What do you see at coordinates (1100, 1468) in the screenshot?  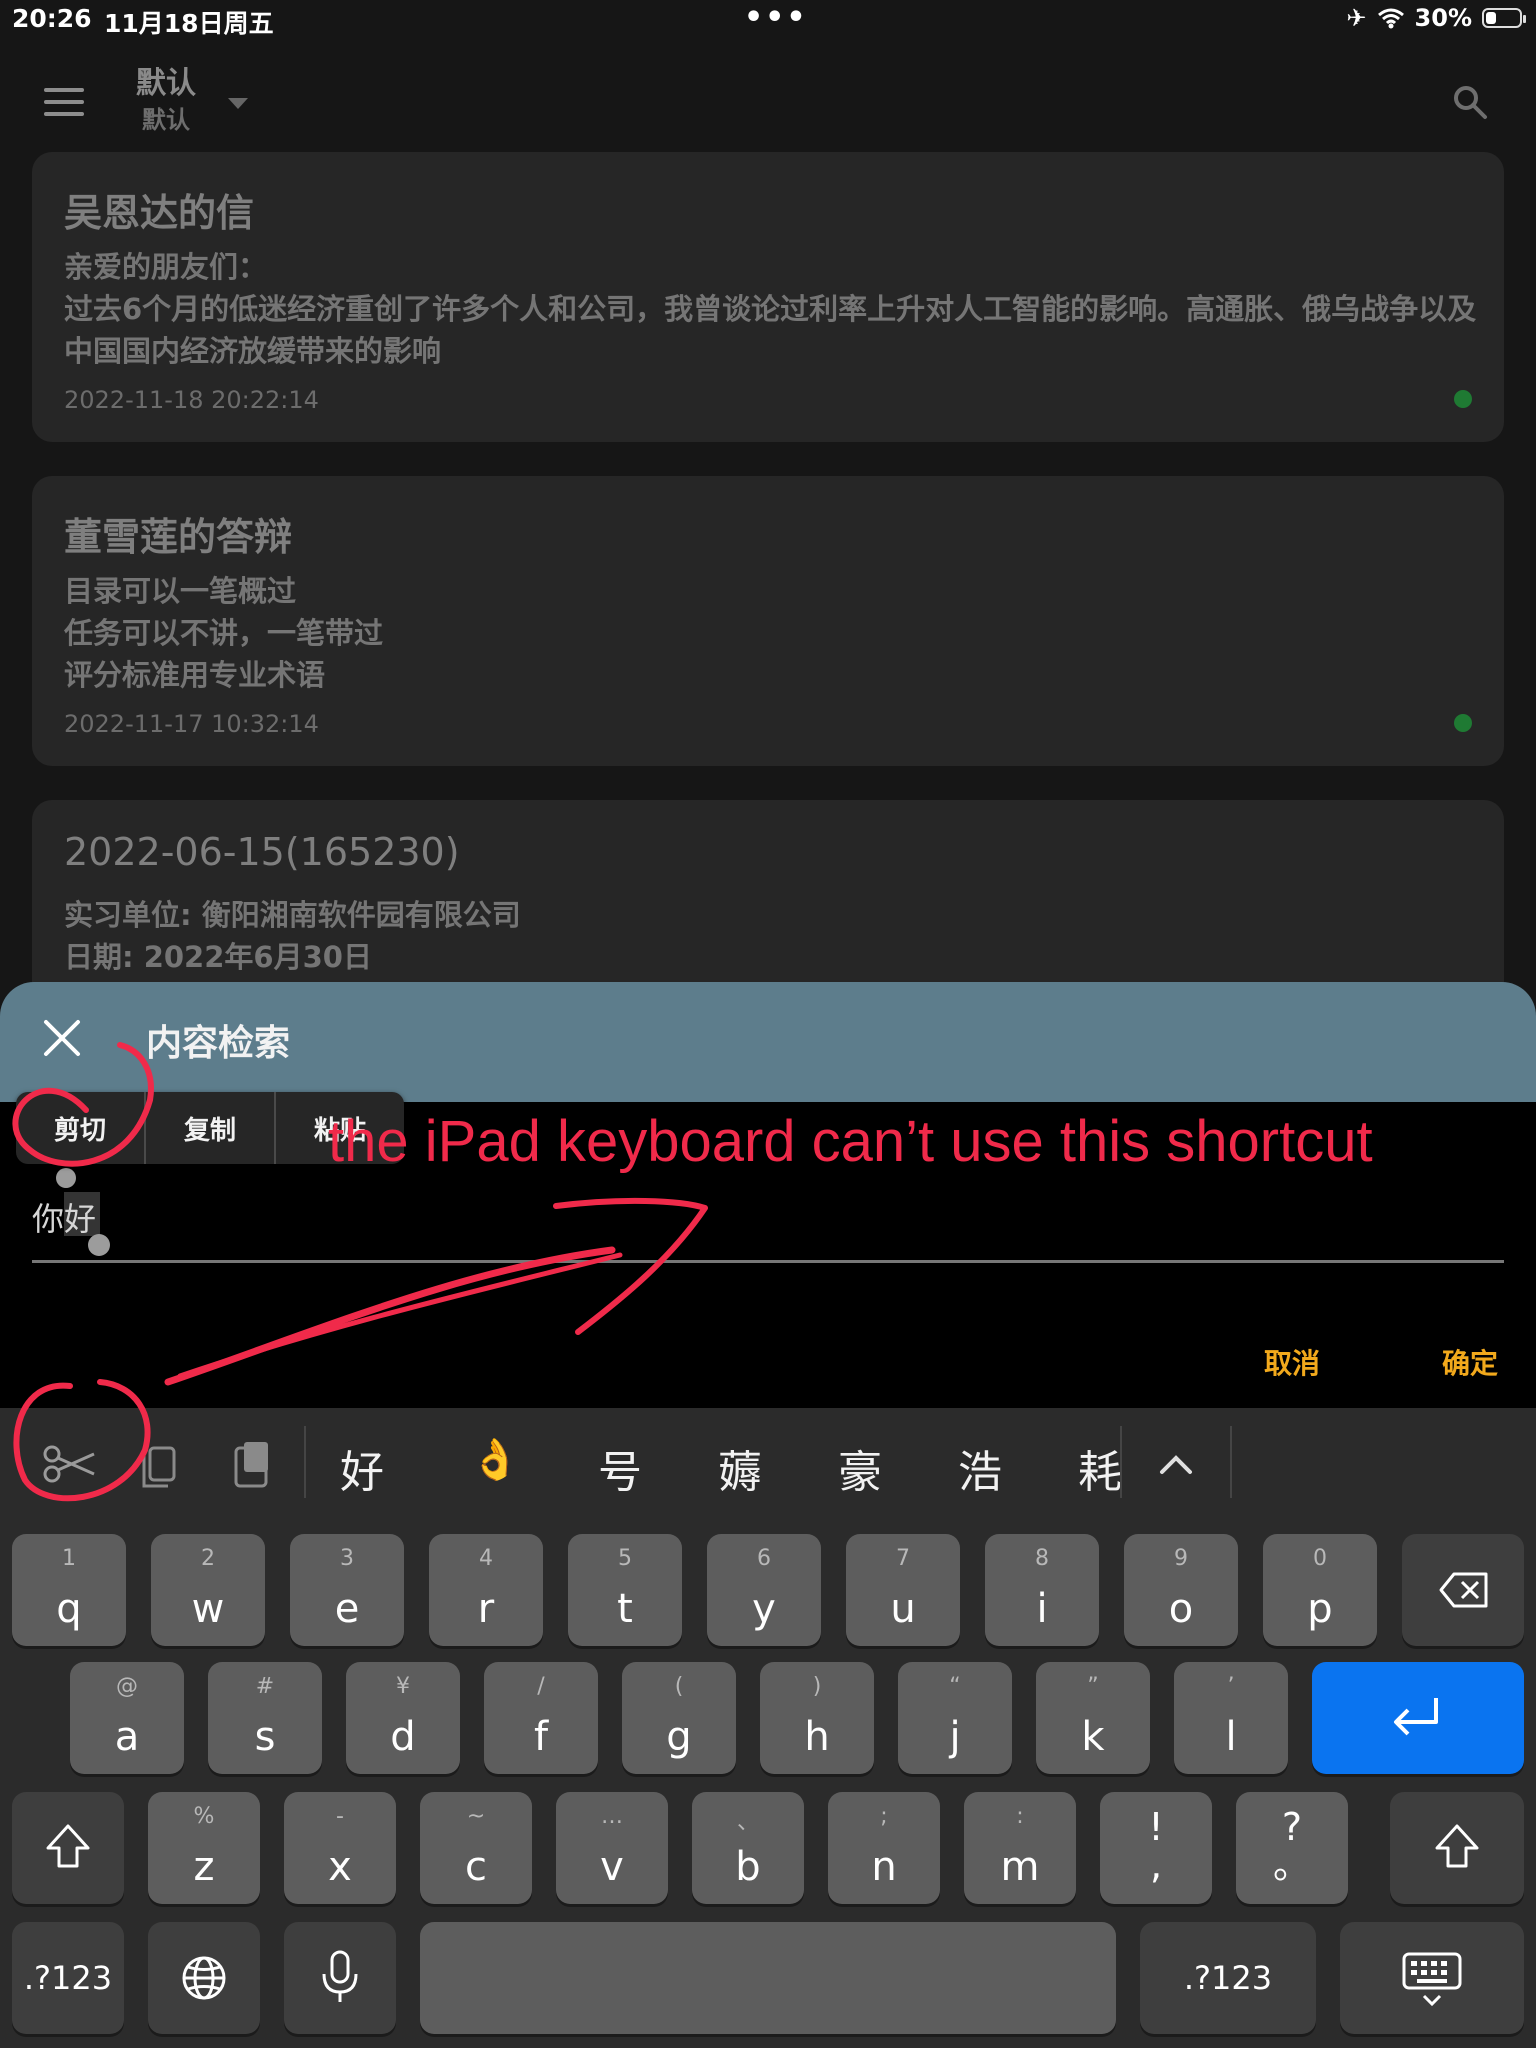 I see `candidate-word: 耗` at bounding box center [1100, 1468].